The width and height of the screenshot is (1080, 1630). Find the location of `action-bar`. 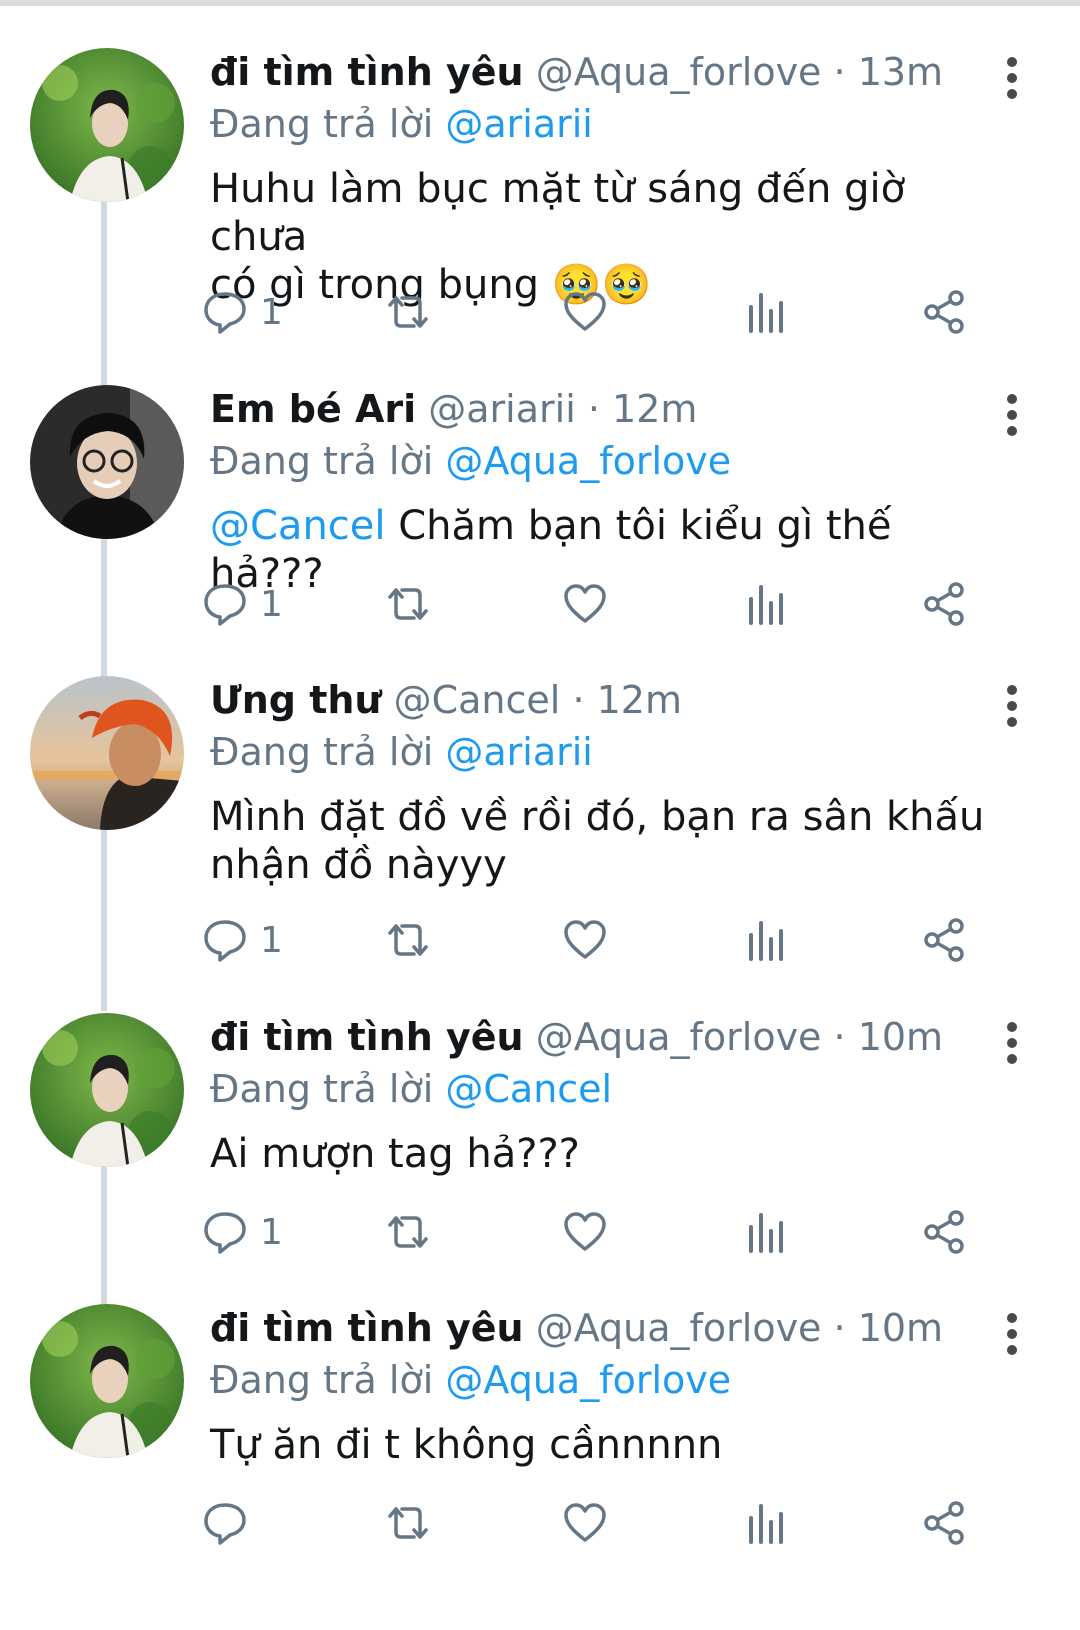

action-bar is located at coordinates (607, 1523).